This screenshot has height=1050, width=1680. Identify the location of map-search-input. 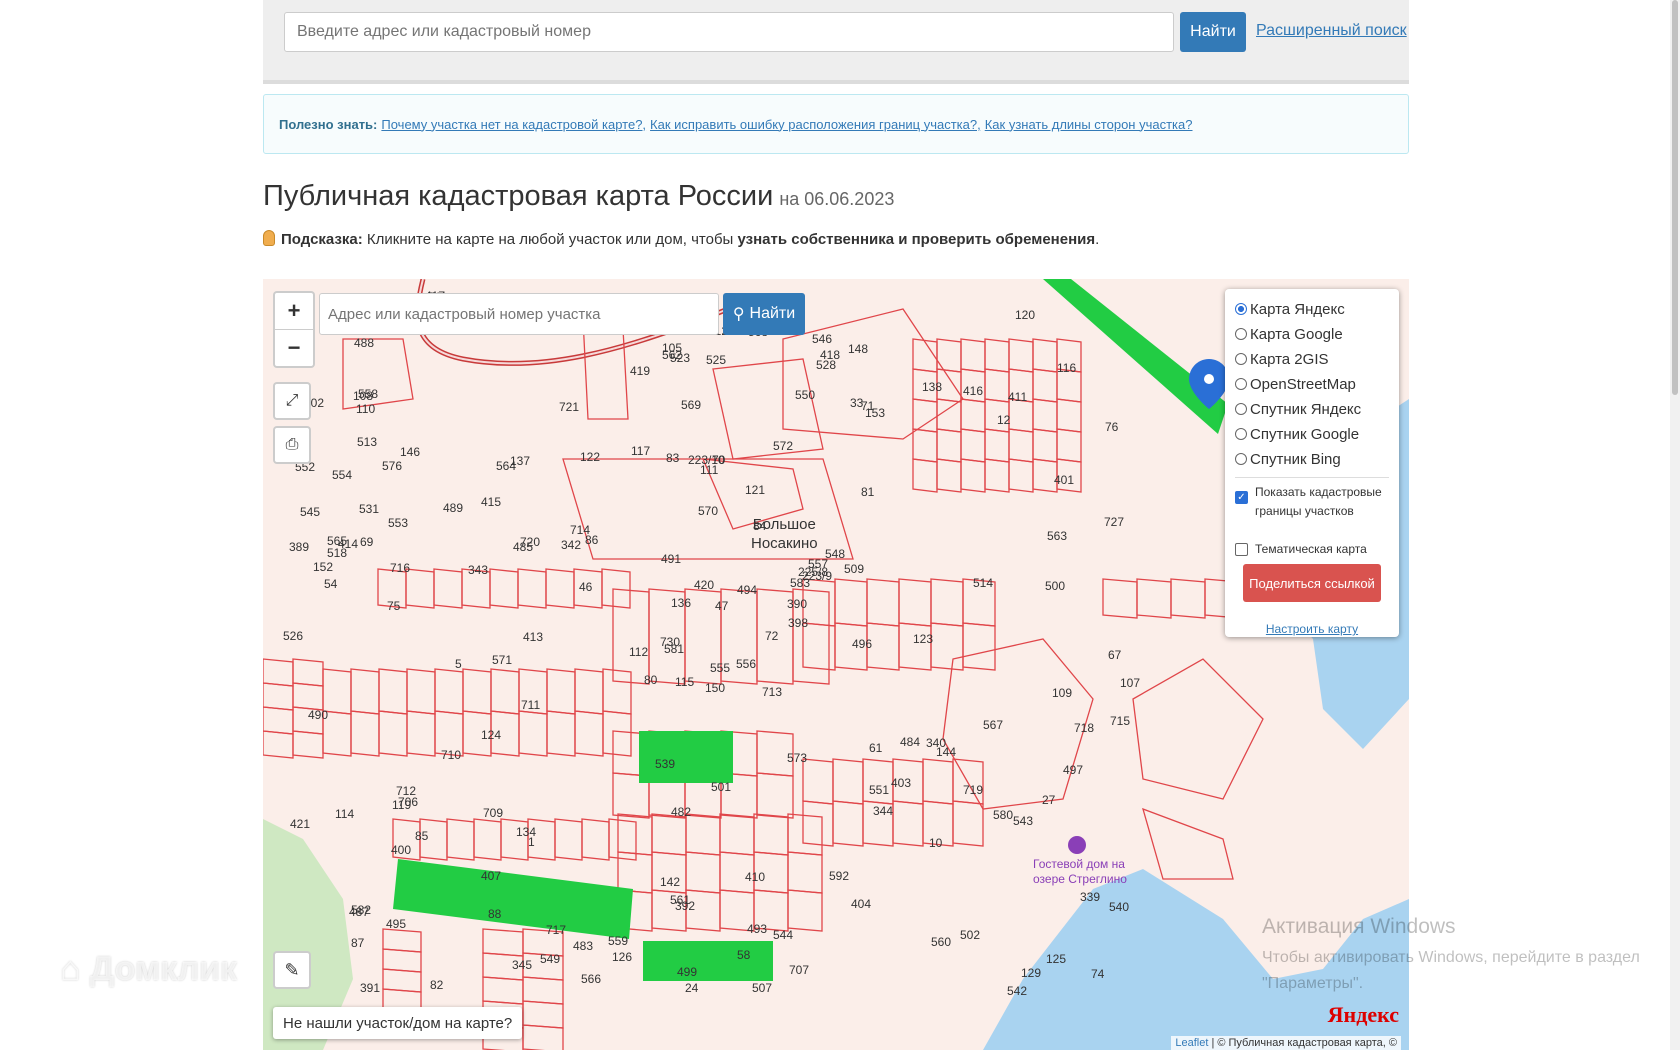
(519, 314).